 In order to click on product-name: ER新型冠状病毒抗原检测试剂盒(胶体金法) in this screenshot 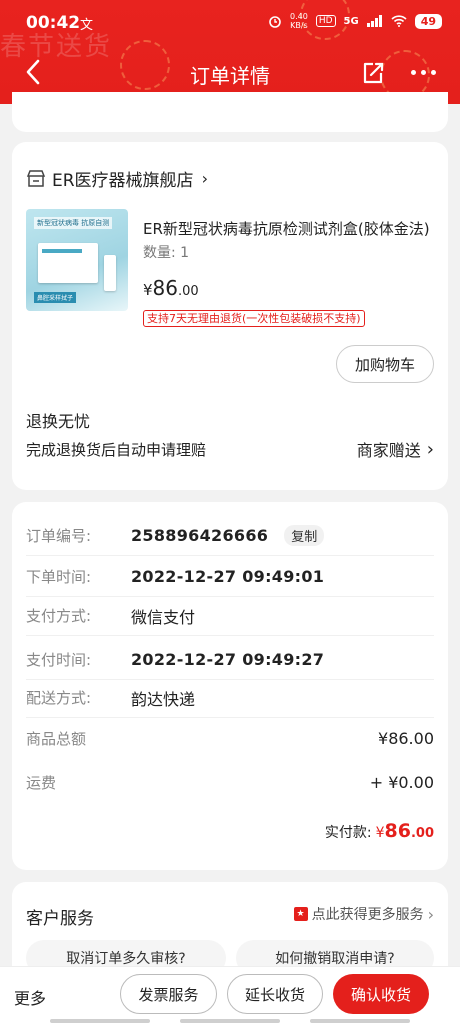, I will do `click(290, 228)`.